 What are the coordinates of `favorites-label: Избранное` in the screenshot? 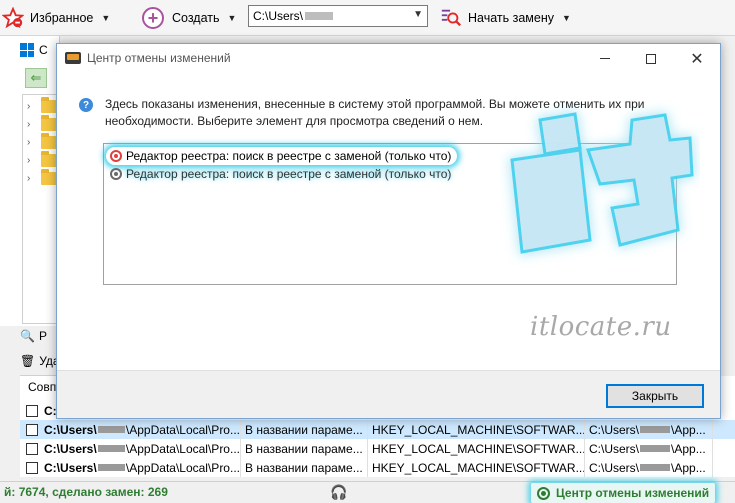 It's located at (62, 18).